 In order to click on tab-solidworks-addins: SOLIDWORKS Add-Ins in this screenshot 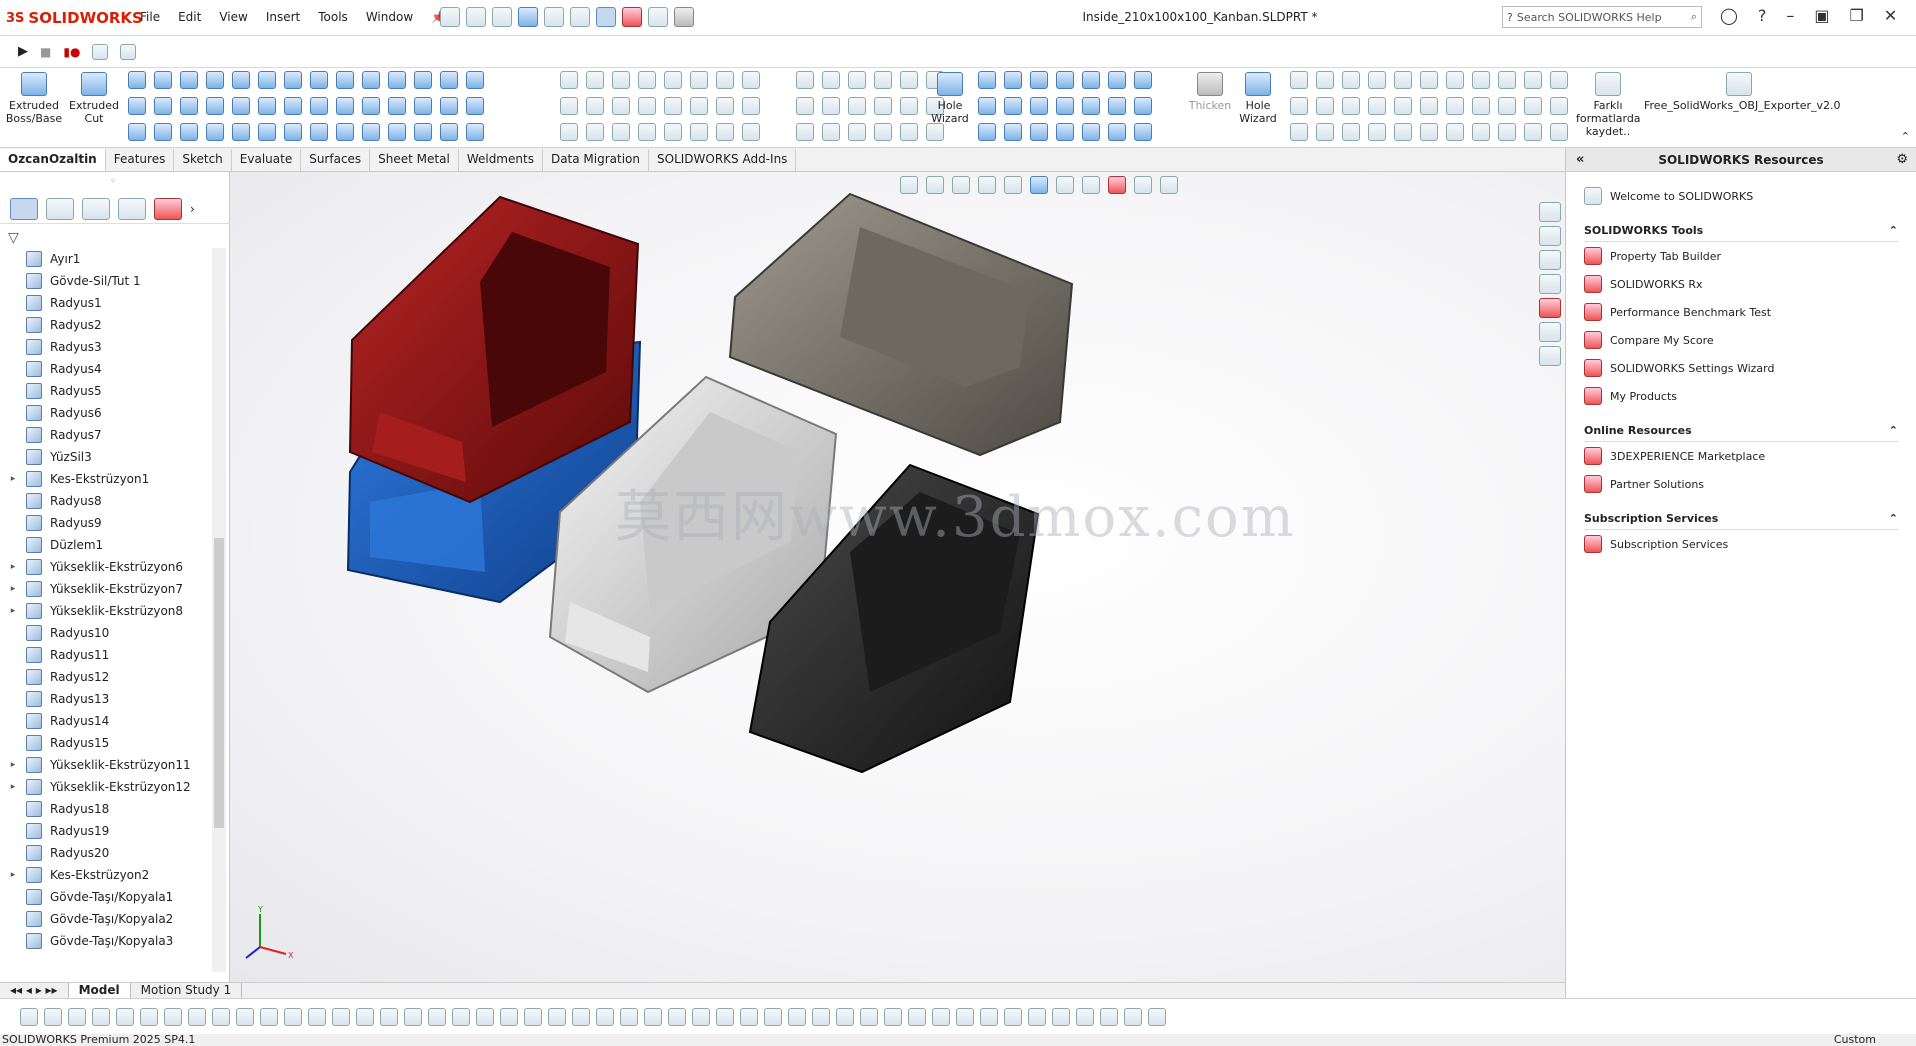, I will do `click(723, 160)`.